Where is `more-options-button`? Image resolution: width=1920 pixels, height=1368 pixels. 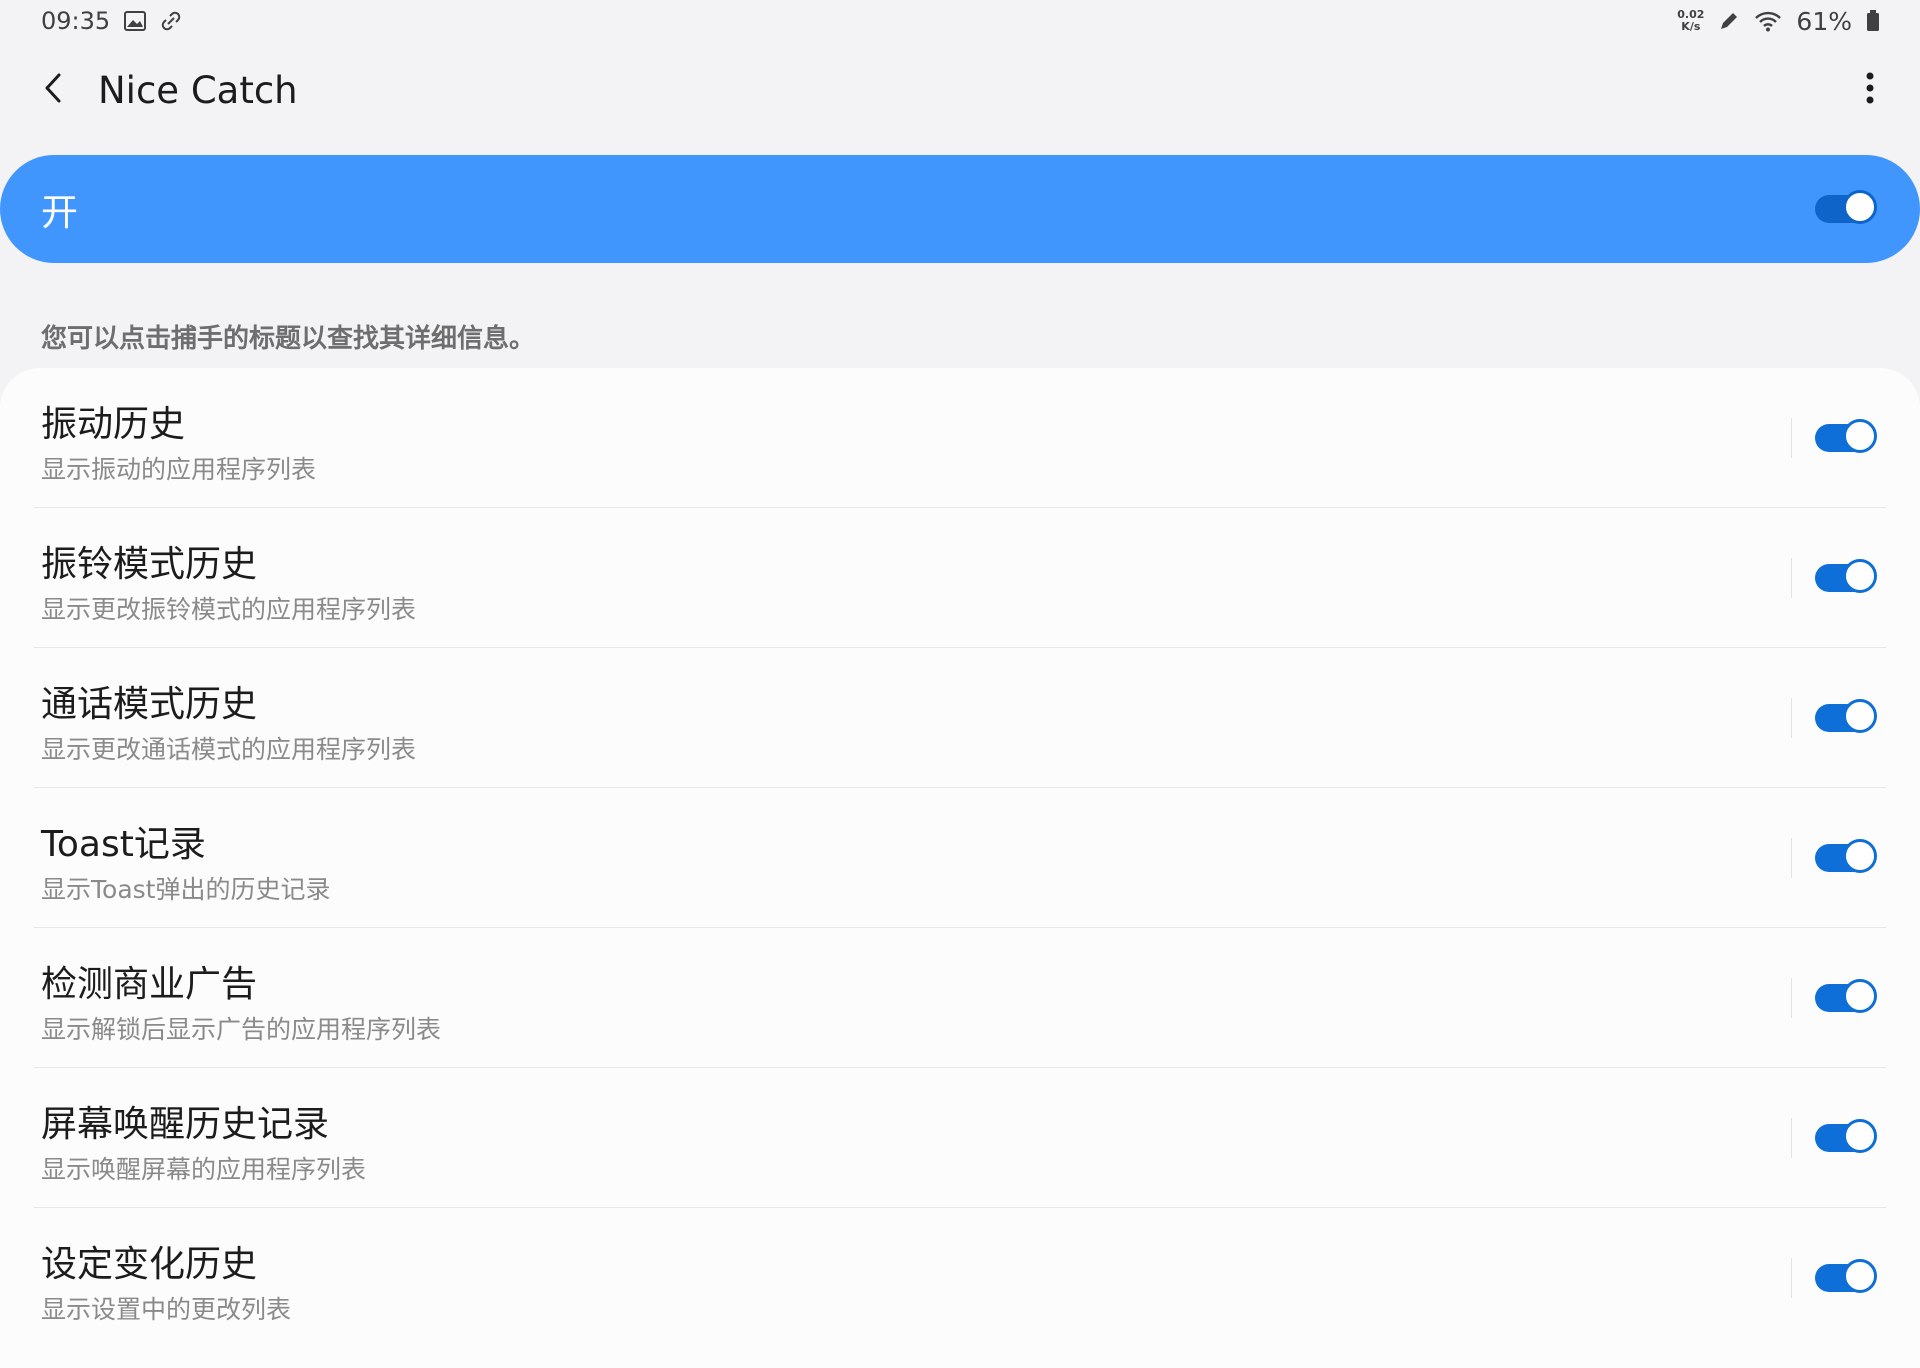 more-options-button is located at coordinates (1870, 90).